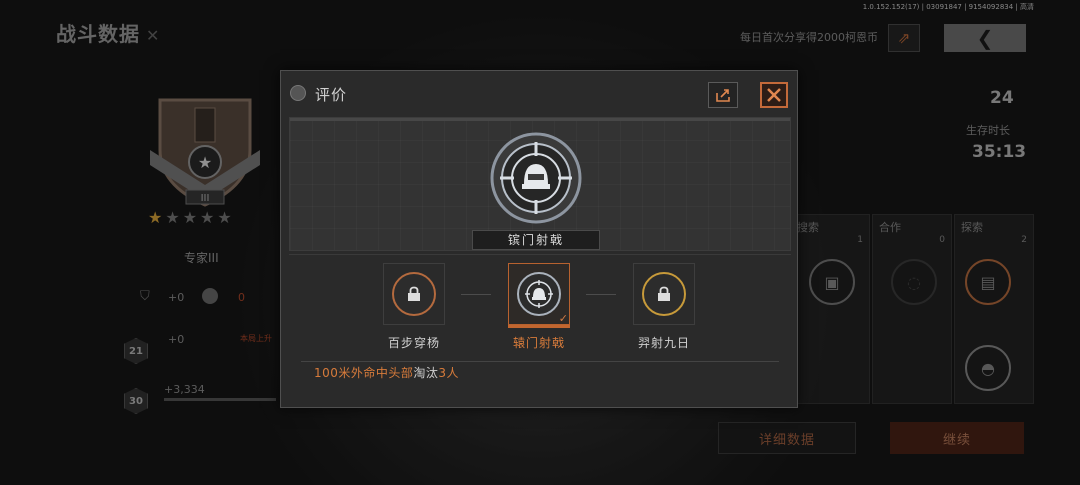  I want to click on showcase-divider, so click(540, 119).